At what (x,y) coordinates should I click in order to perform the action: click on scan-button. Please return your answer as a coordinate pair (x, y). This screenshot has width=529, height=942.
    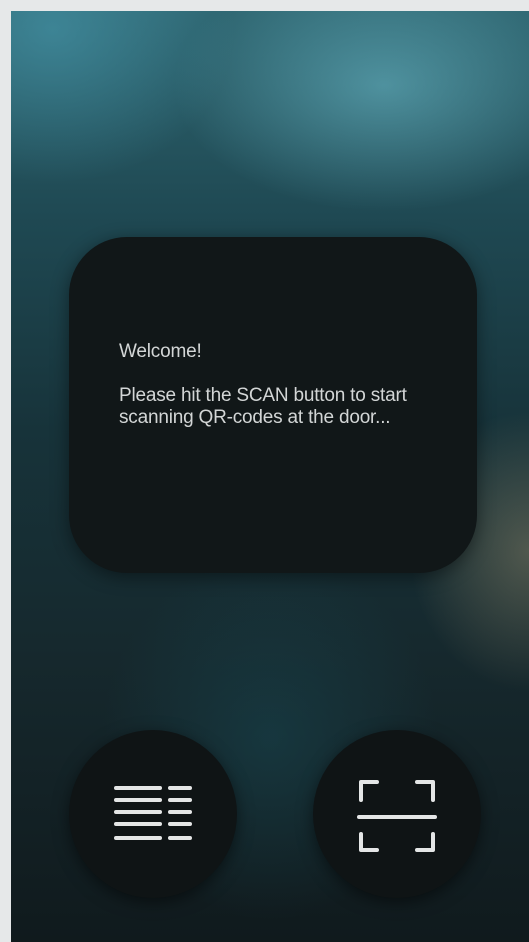
    Looking at the image, I should click on (397, 814).